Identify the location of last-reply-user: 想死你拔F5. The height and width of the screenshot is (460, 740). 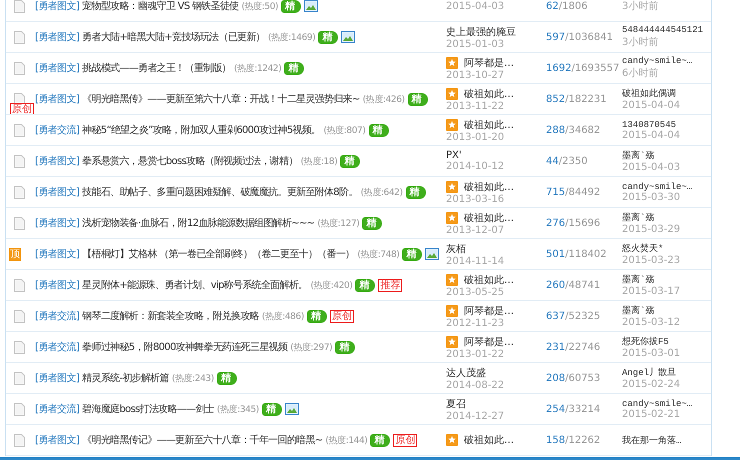
(666, 341).